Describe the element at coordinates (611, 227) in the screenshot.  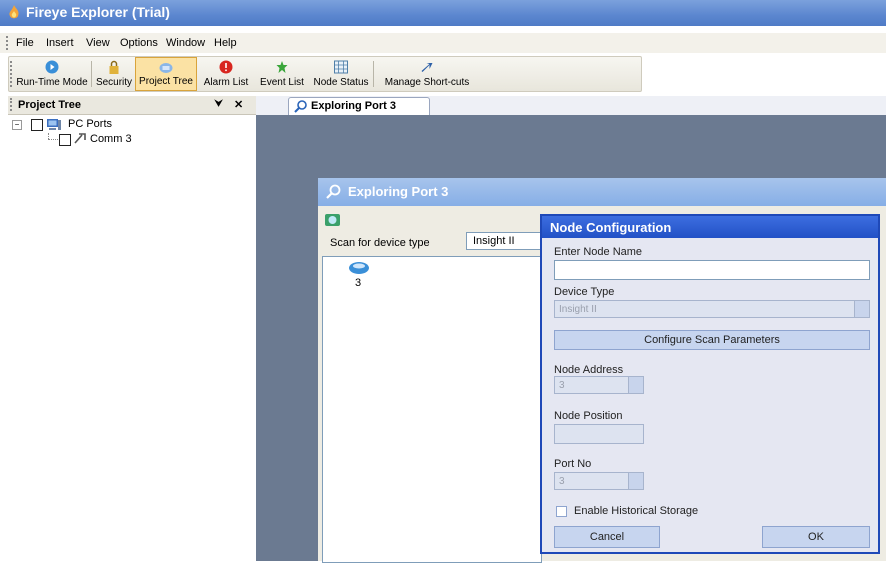
I see `dialog-title: Node Configuration` at that location.